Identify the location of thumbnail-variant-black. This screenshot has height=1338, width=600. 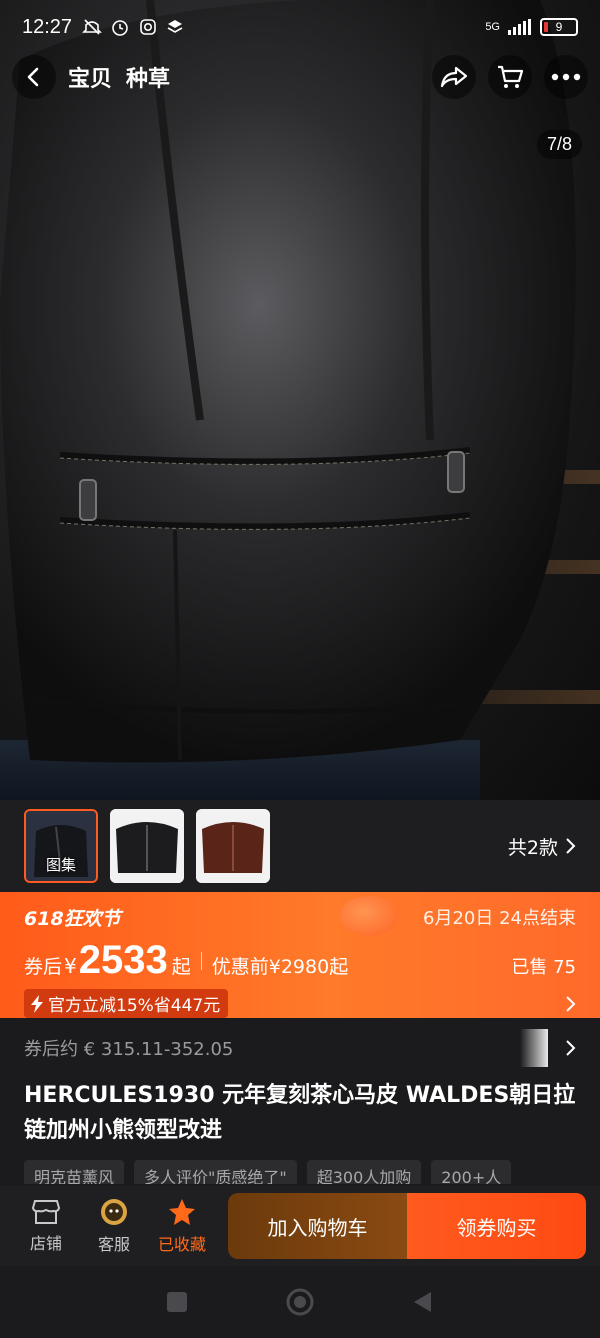
(147, 846).